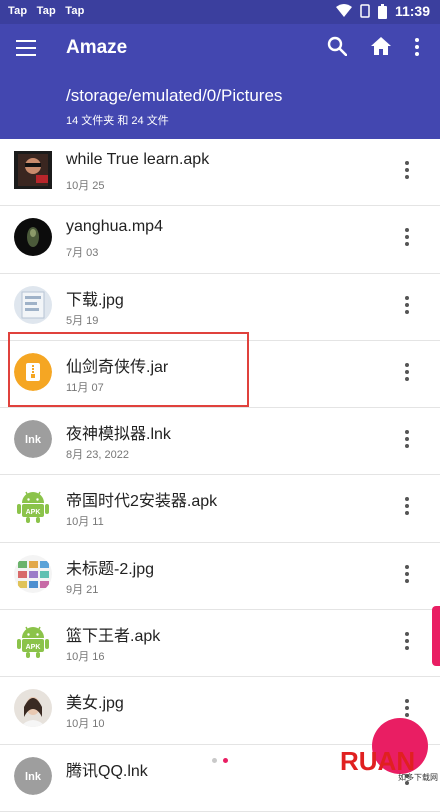  What do you see at coordinates (220, 240) in the screenshot?
I see `list-item: yanghua.mp4 7月 03` at bounding box center [220, 240].